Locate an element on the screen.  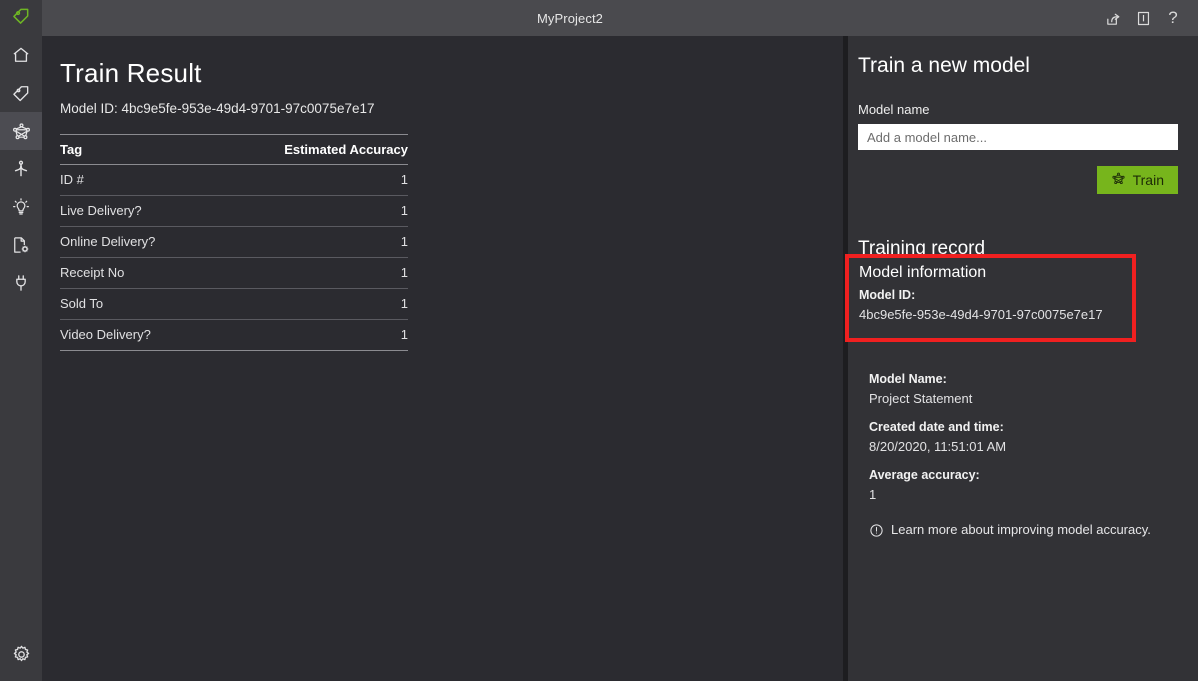
gear-icon is located at coordinates (21, 654).